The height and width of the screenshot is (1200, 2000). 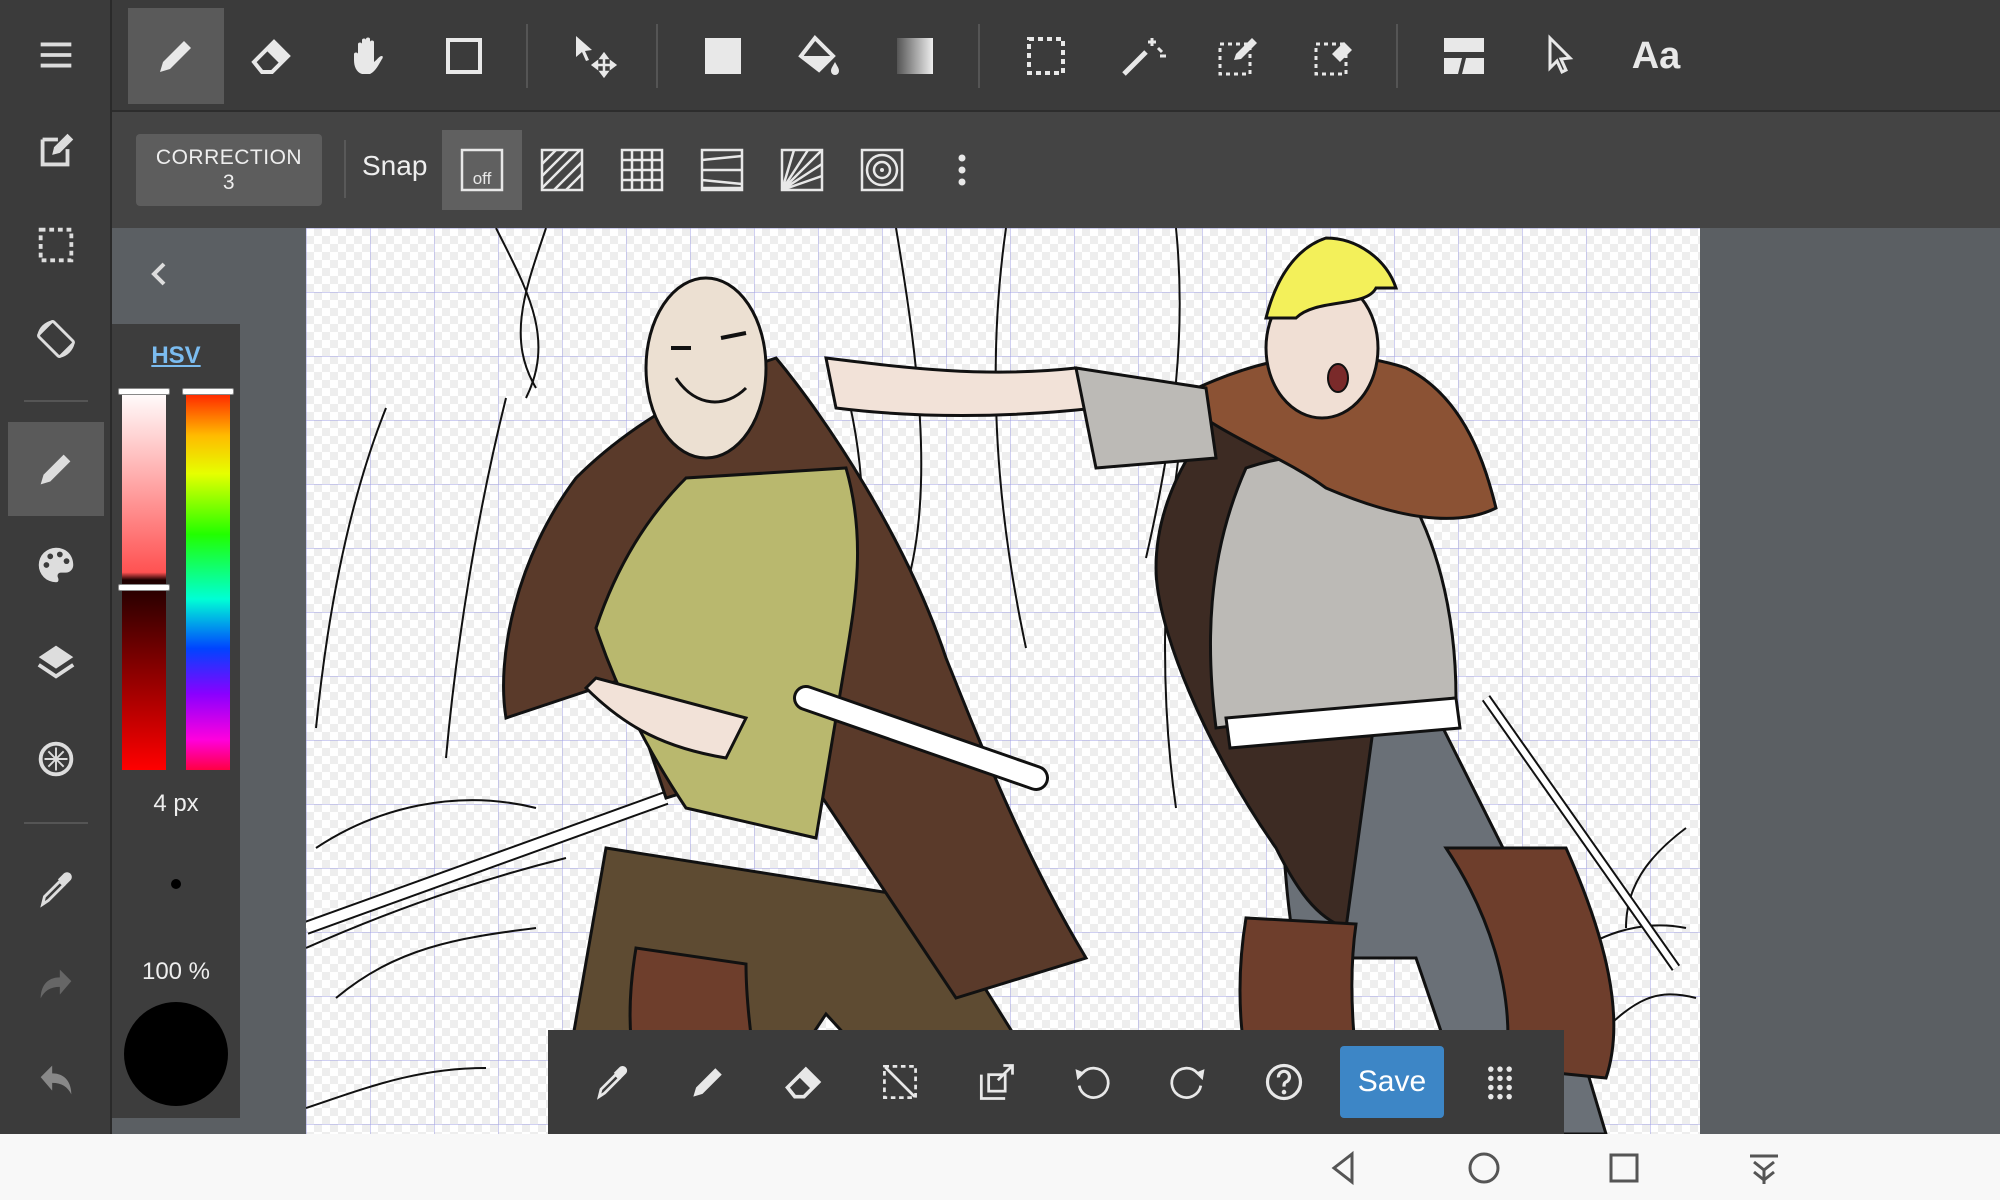 I want to click on grid-snap-icon, so click(x=642, y=170).